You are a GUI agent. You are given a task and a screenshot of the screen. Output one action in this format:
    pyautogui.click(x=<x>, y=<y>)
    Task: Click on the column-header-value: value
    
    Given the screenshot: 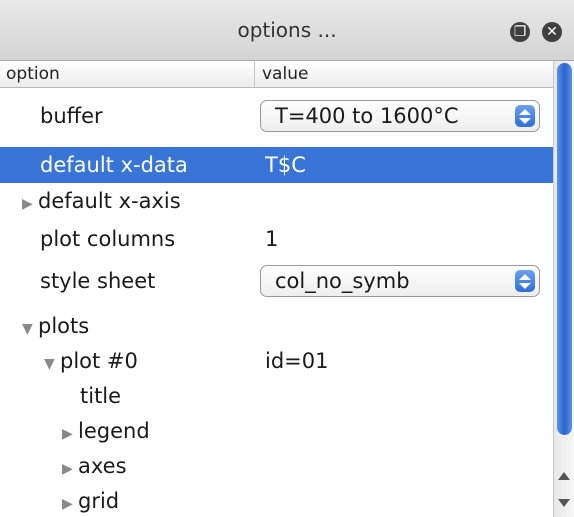 What is the action you would take?
    pyautogui.click(x=285, y=74)
    